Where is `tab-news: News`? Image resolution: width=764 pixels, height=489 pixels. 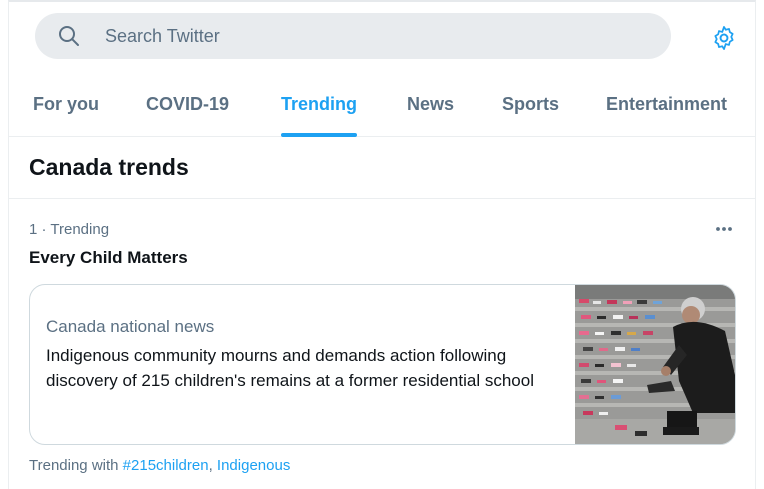
tab-news: News is located at coordinates (430, 105).